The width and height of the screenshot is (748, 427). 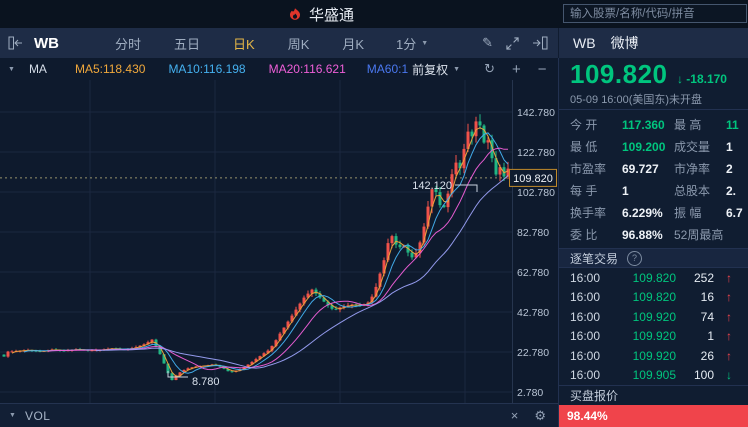 I want to click on help-question-icon: ?, so click(x=635, y=258).